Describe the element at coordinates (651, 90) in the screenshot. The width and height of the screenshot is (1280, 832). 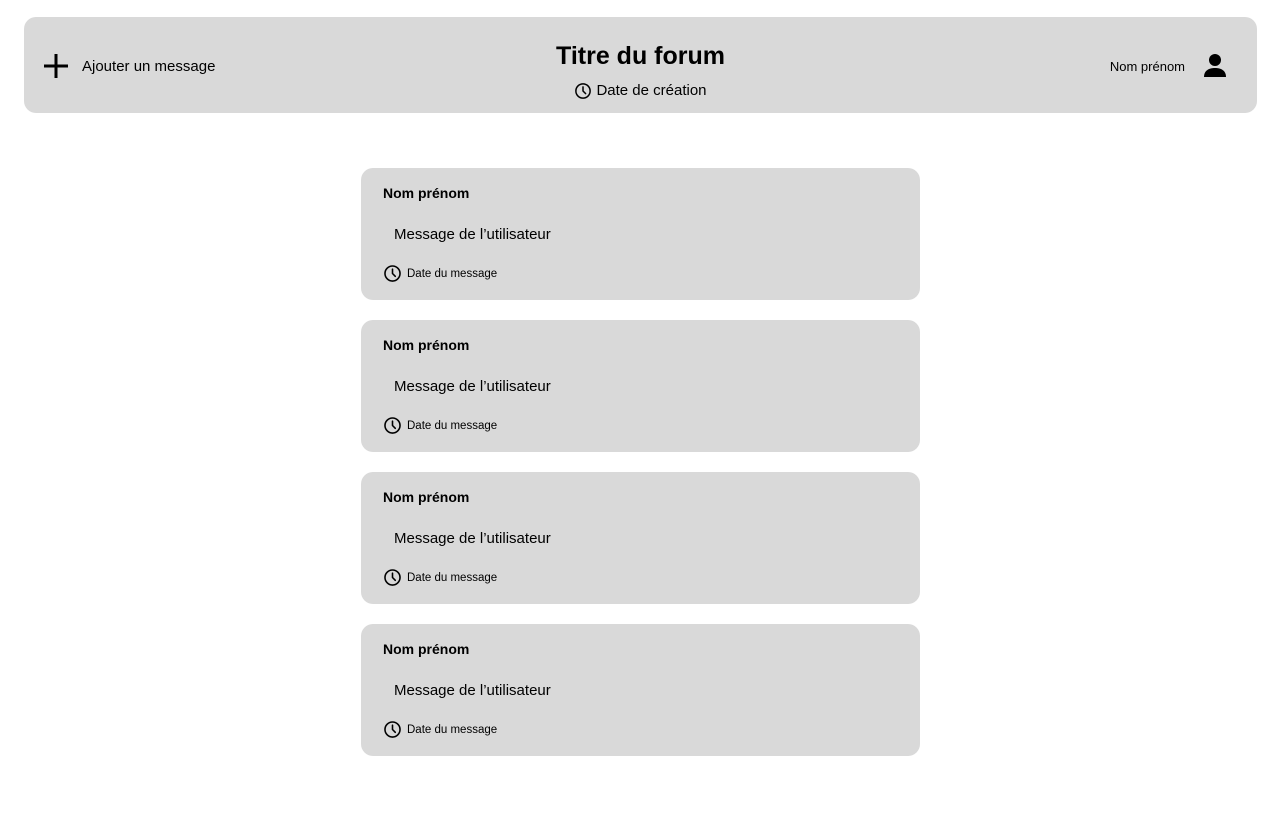
I see `creation-date-label: Date de création` at that location.